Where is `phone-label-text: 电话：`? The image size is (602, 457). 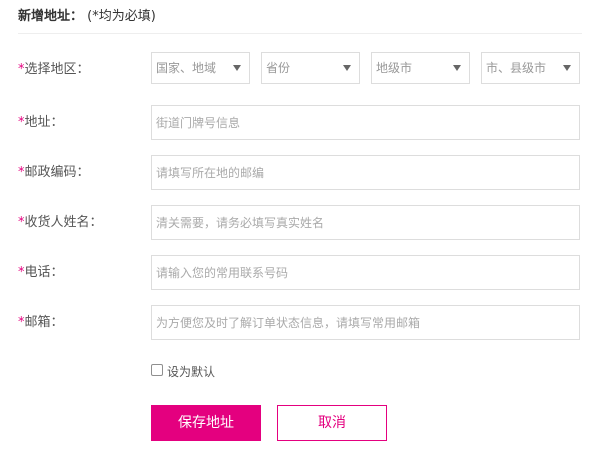 phone-label-text: 电话： is located at coordinates (44, 272).